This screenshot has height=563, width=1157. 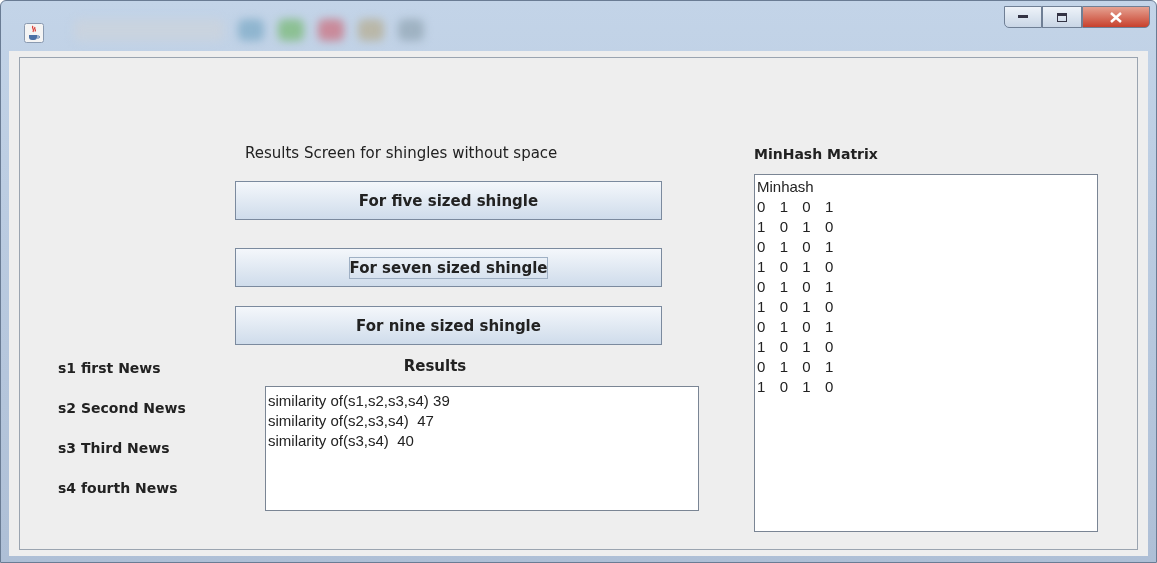 I want to click on matrix-header: Minhash, so click(x=786, y=187).